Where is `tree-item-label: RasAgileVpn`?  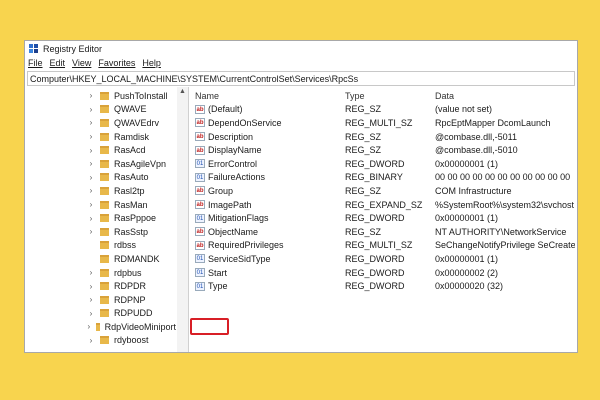
tree-item-label: RasAgileVpn is located at coordinates (140, 163).